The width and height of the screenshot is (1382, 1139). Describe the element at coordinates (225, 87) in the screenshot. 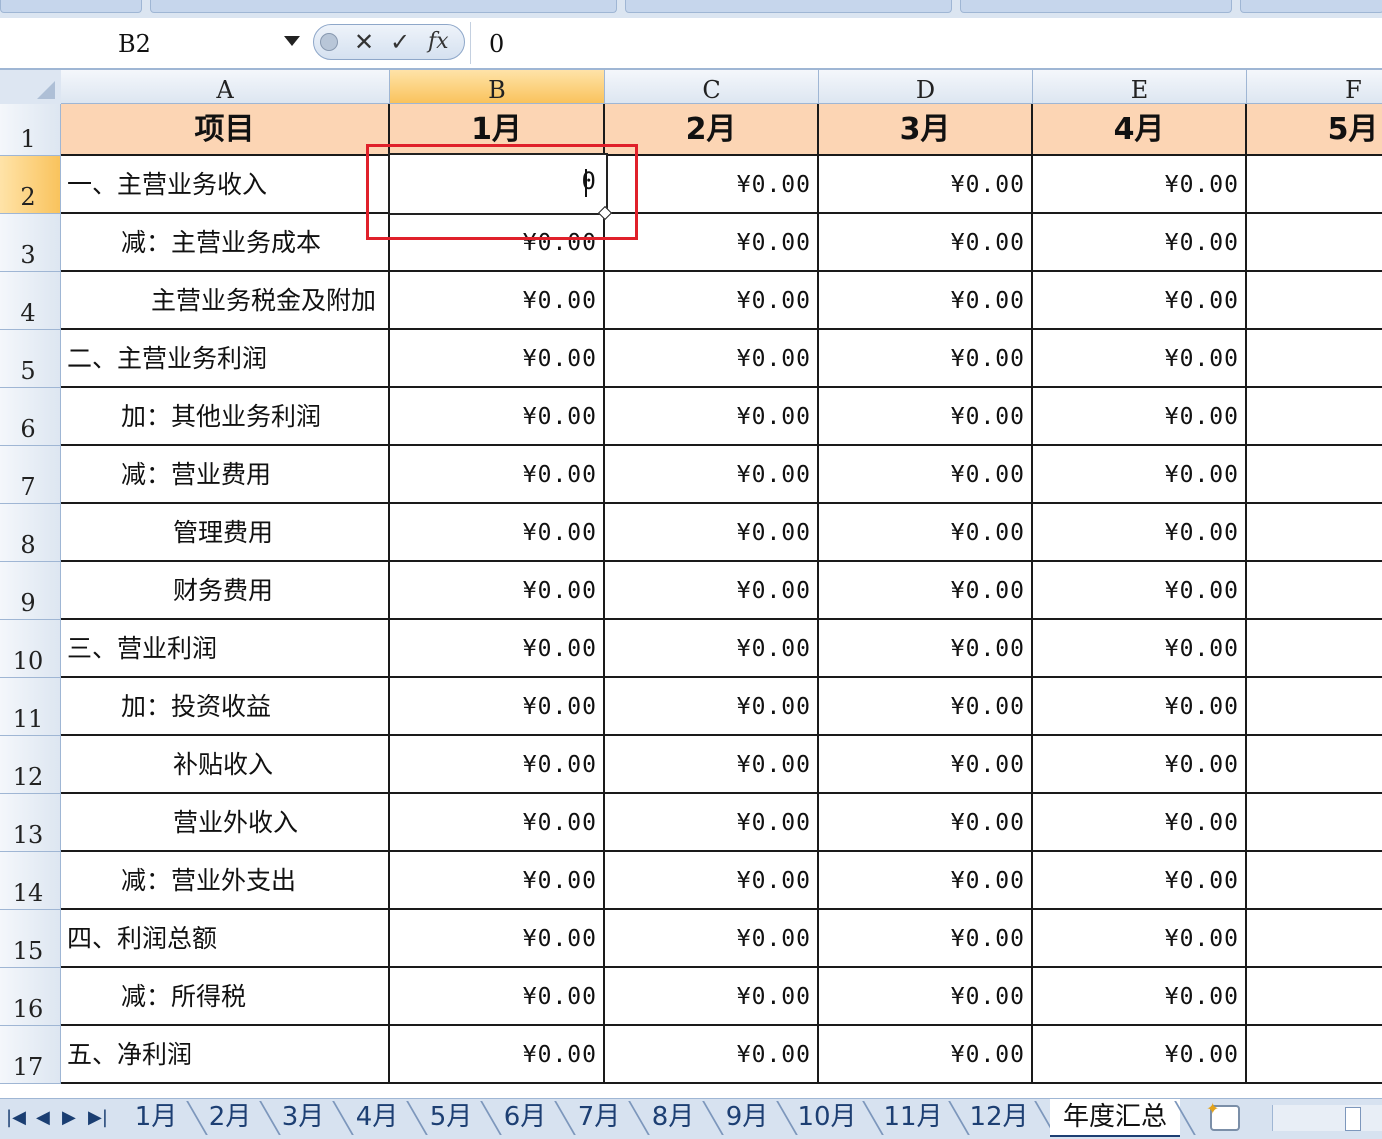

I see `column-header-a: A` at that location.